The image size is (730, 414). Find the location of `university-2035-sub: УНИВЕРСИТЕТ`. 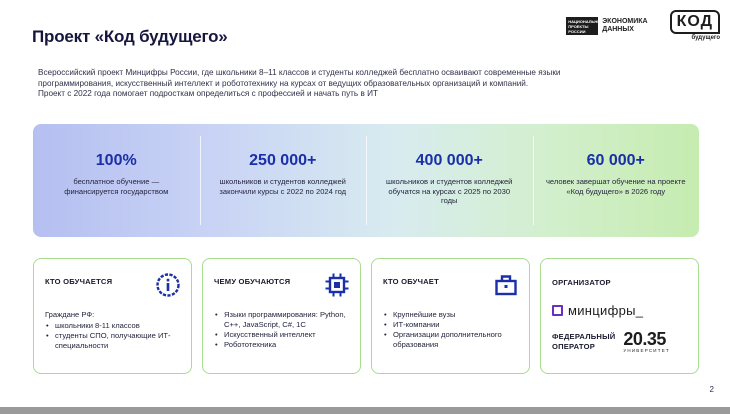

university-2035-sub: УНИВЕРСИТЕТ is located at coordinates (646, 350).